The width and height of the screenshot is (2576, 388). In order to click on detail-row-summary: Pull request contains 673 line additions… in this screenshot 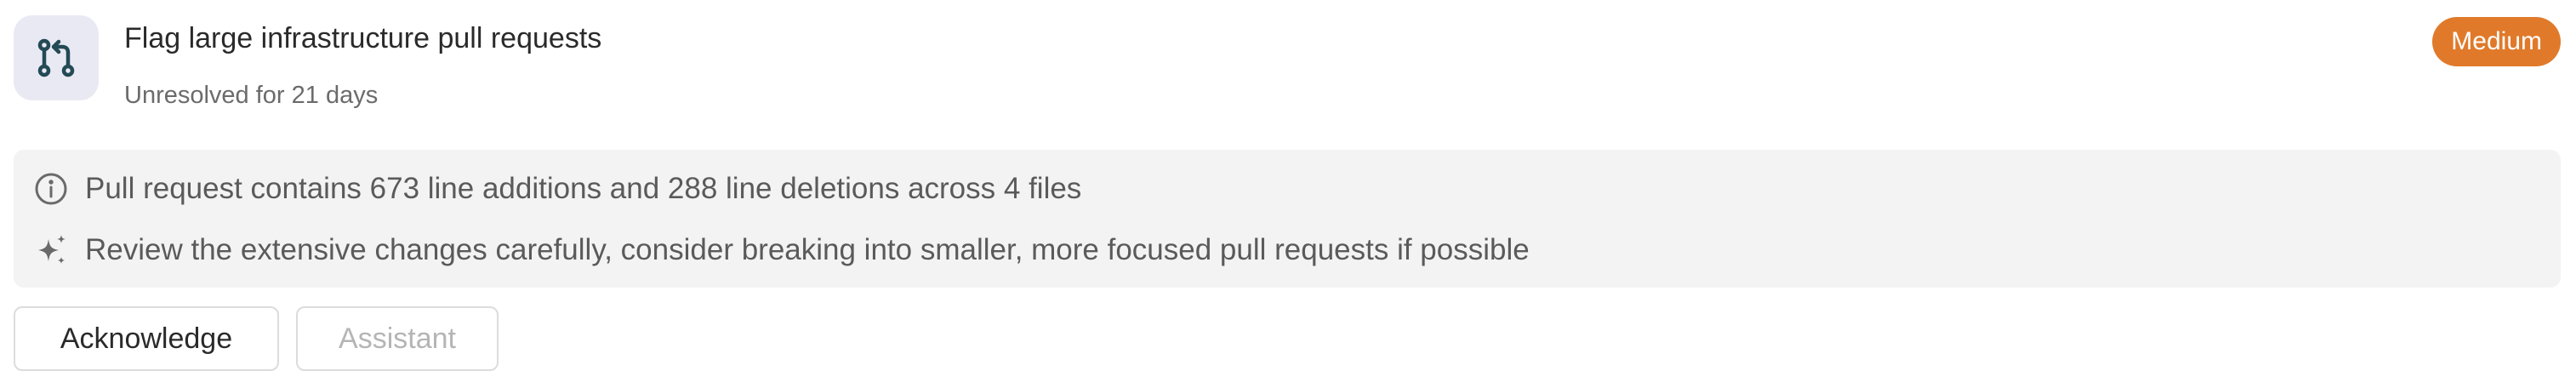, I will do `click(557, 189)`.